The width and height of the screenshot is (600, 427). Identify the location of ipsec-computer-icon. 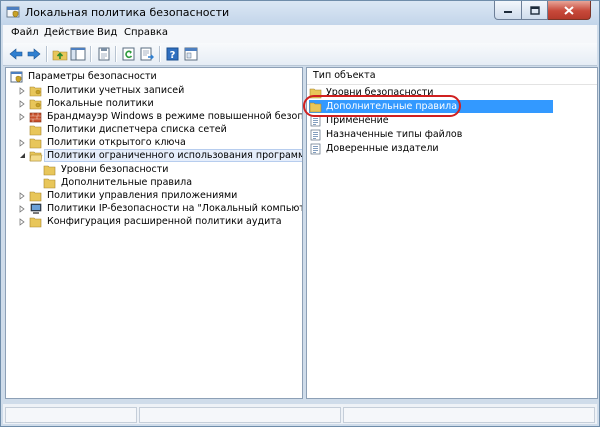
(36, 209).